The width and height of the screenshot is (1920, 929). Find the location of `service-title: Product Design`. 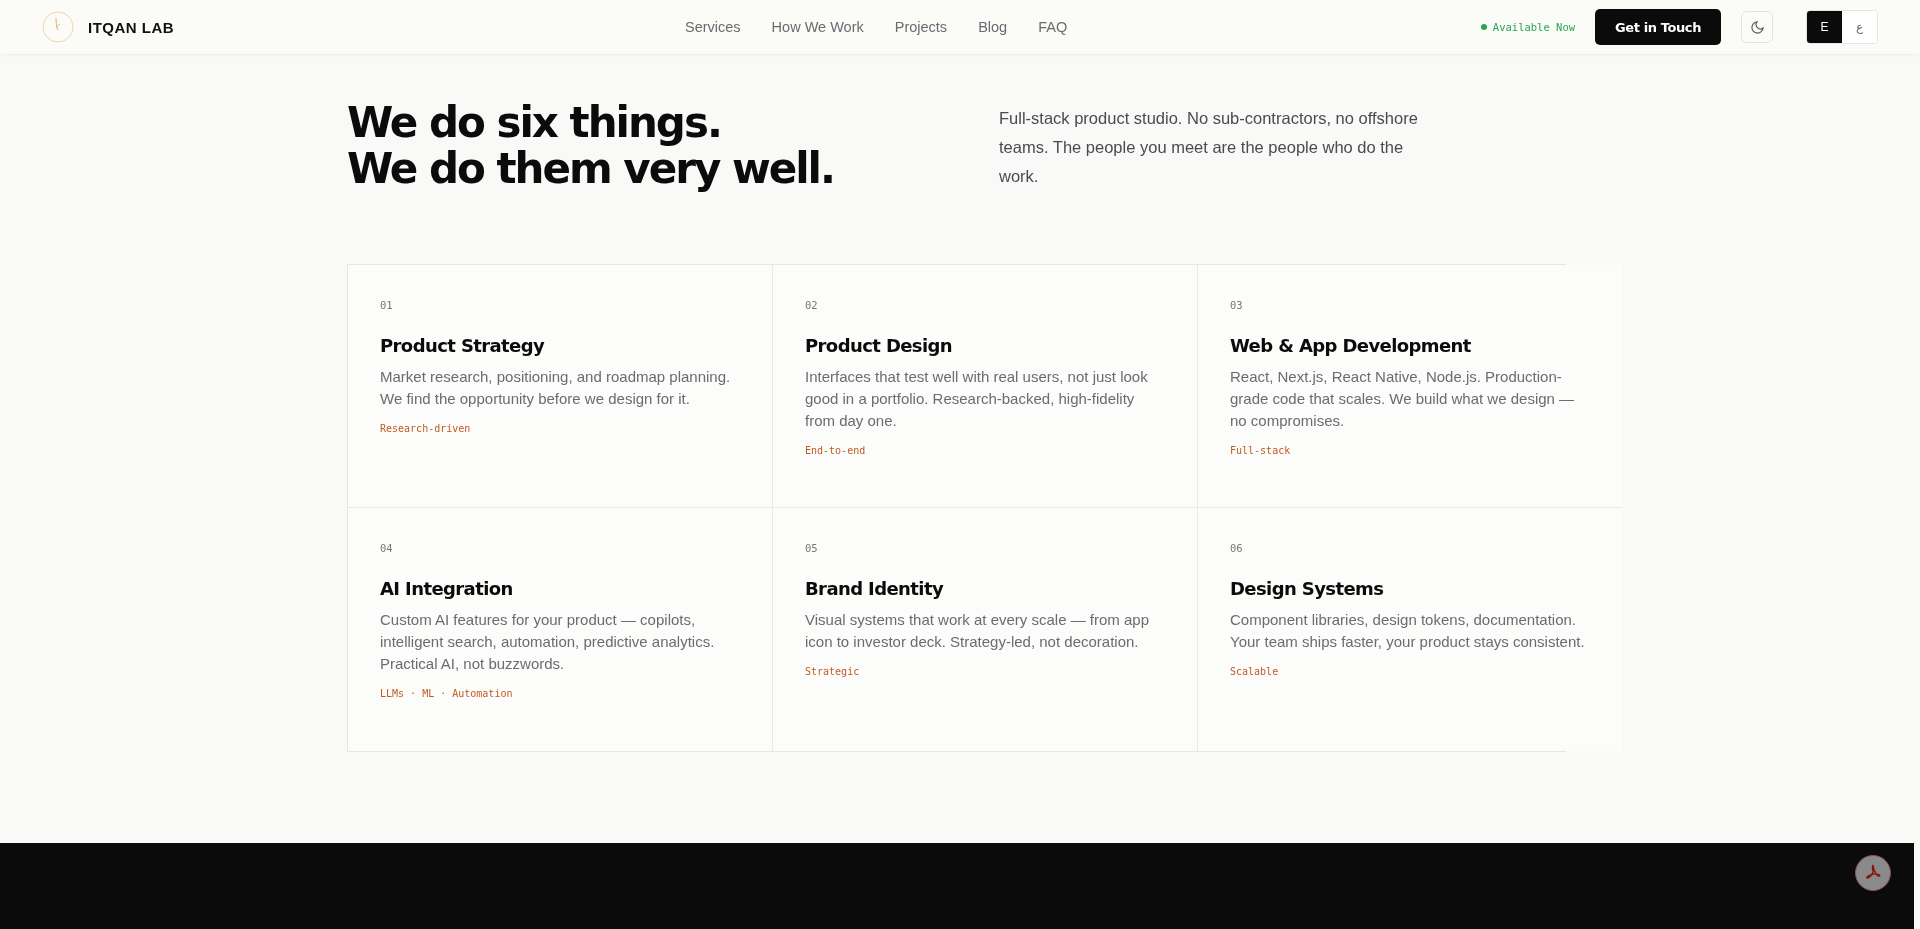

service-title: Product Design is located at coordinates (879, 345).